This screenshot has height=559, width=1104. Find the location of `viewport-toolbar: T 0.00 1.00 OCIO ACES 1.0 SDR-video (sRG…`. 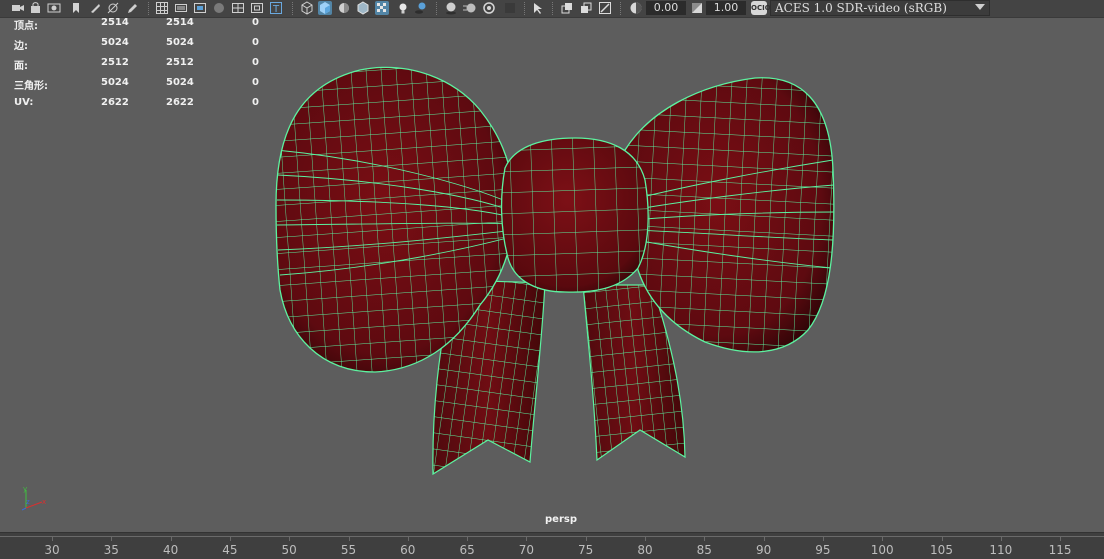

viewport-toolbar: T 0.00 1.00 OCIO ACES 1.0 SDR-video (sRG… is located at coordinates (552, 9).